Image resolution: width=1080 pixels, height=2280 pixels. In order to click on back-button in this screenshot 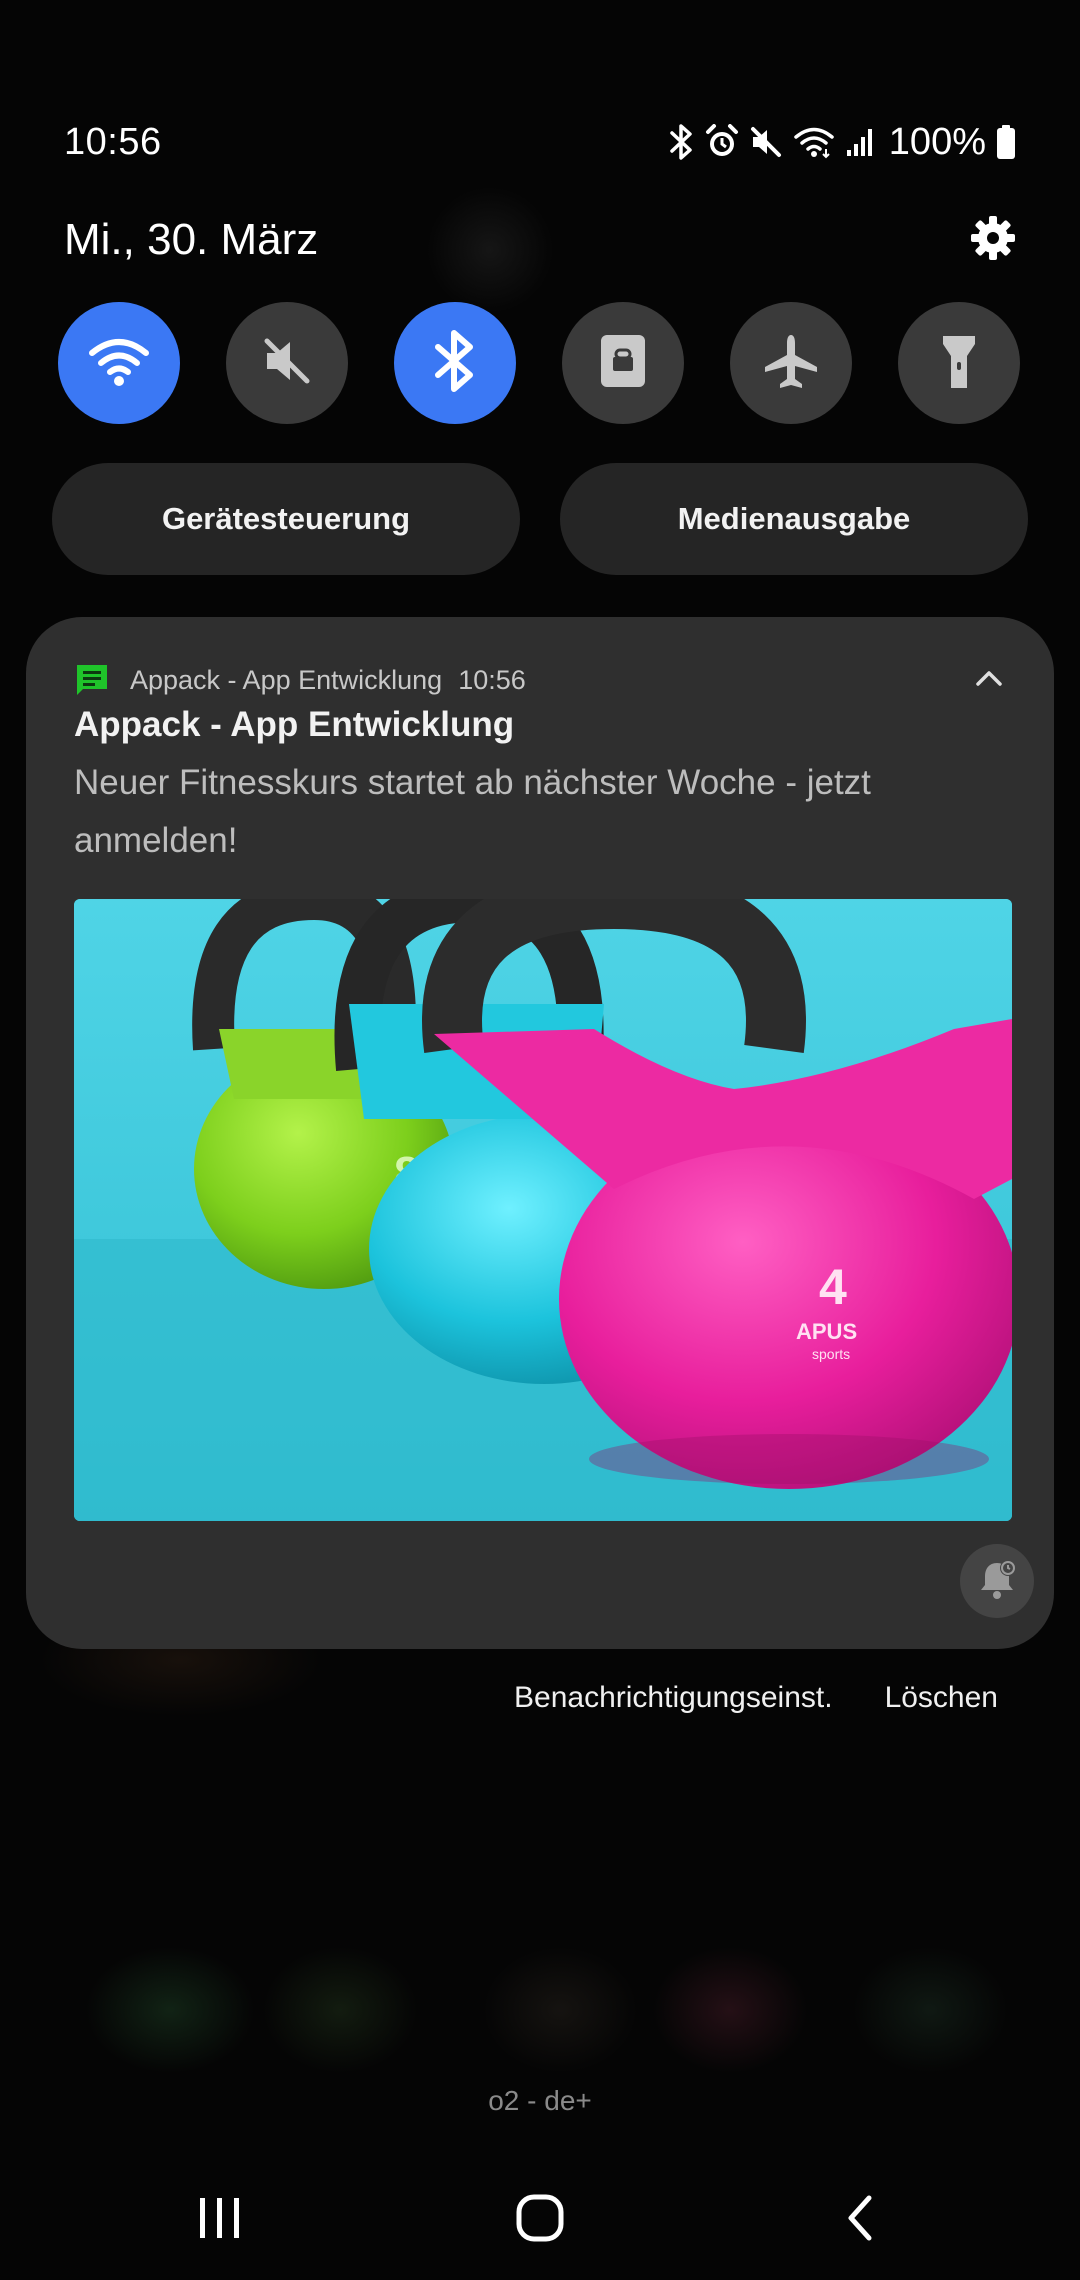, I will do `click(860, 2220)`.